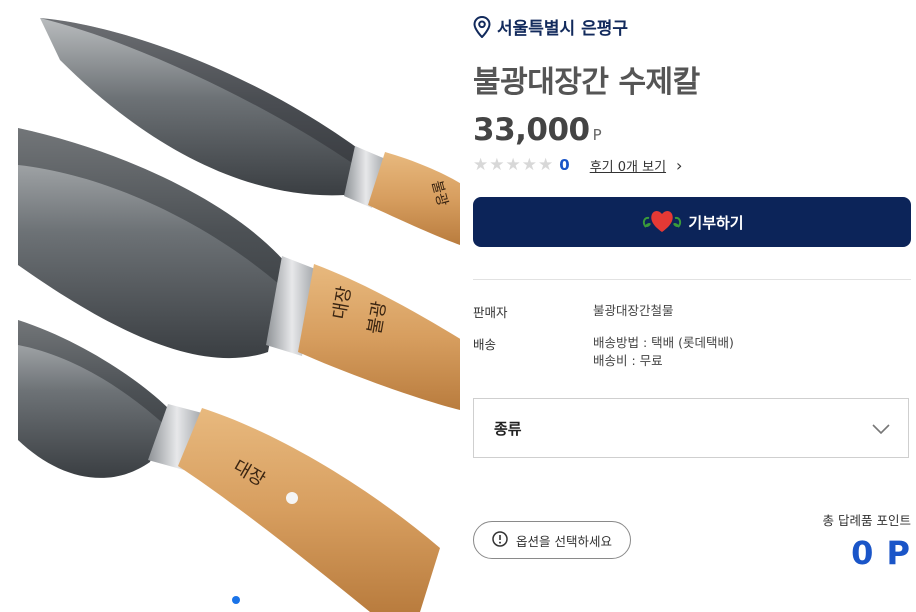  Describe the element at coordinates (597, 135) in the screenshot. I see `price-unit: P` at that location.